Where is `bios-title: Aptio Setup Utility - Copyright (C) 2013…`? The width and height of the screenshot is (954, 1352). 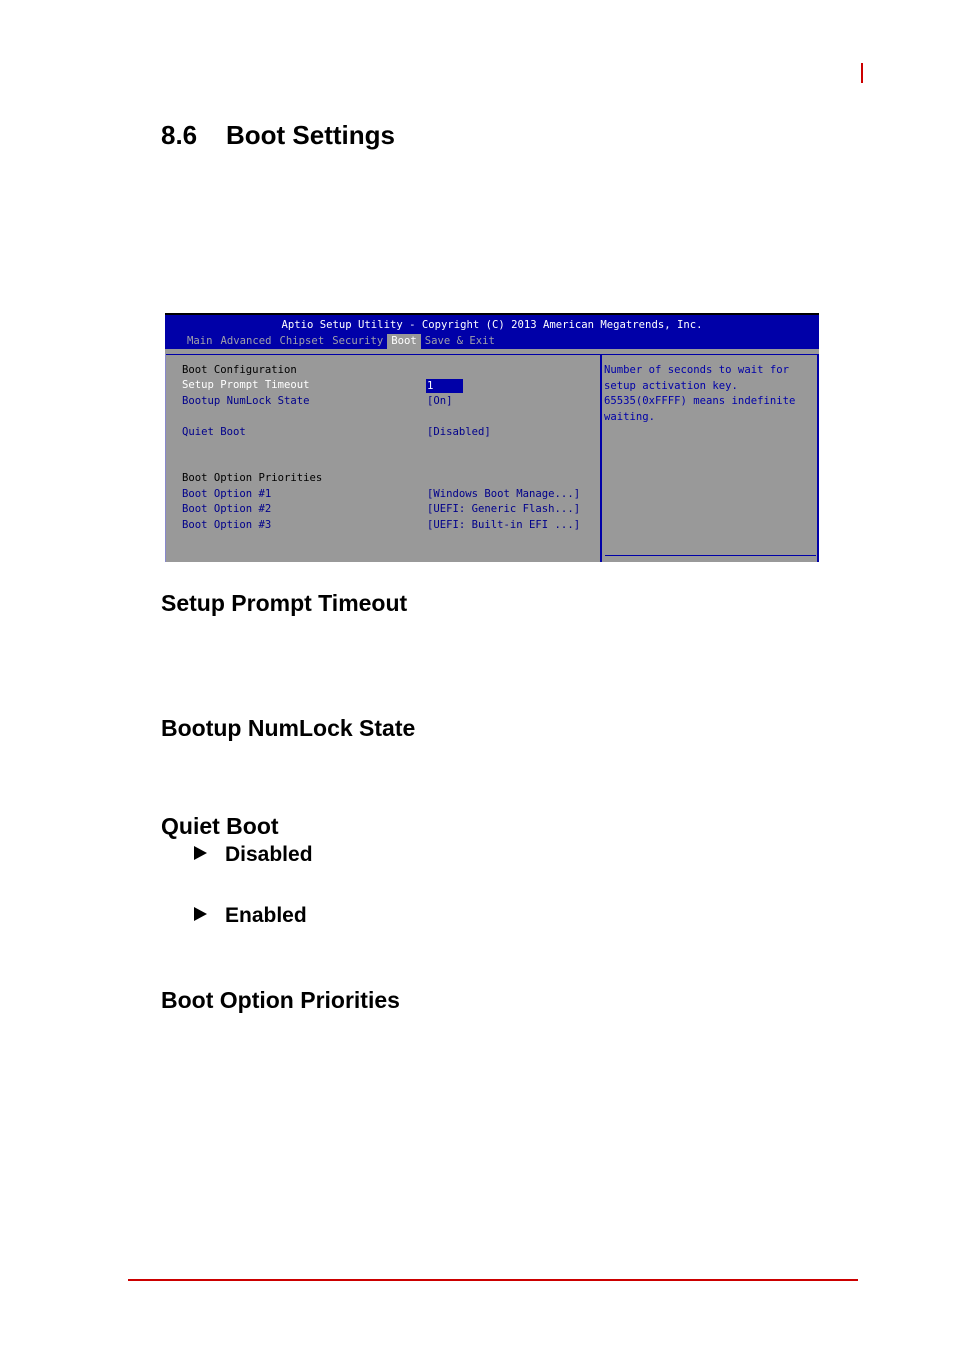
bios-title: Aptio Setup Utility - Copyright (C) 2013… is located at coordinates (492, 325).